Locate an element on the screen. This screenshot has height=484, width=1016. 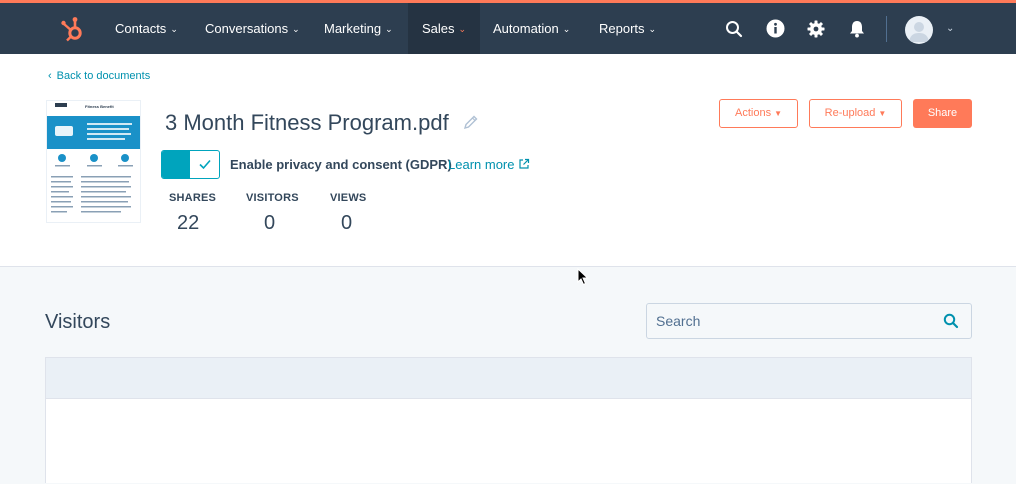
stat-value-visitors: 0 is located at coordinates (270, 223).